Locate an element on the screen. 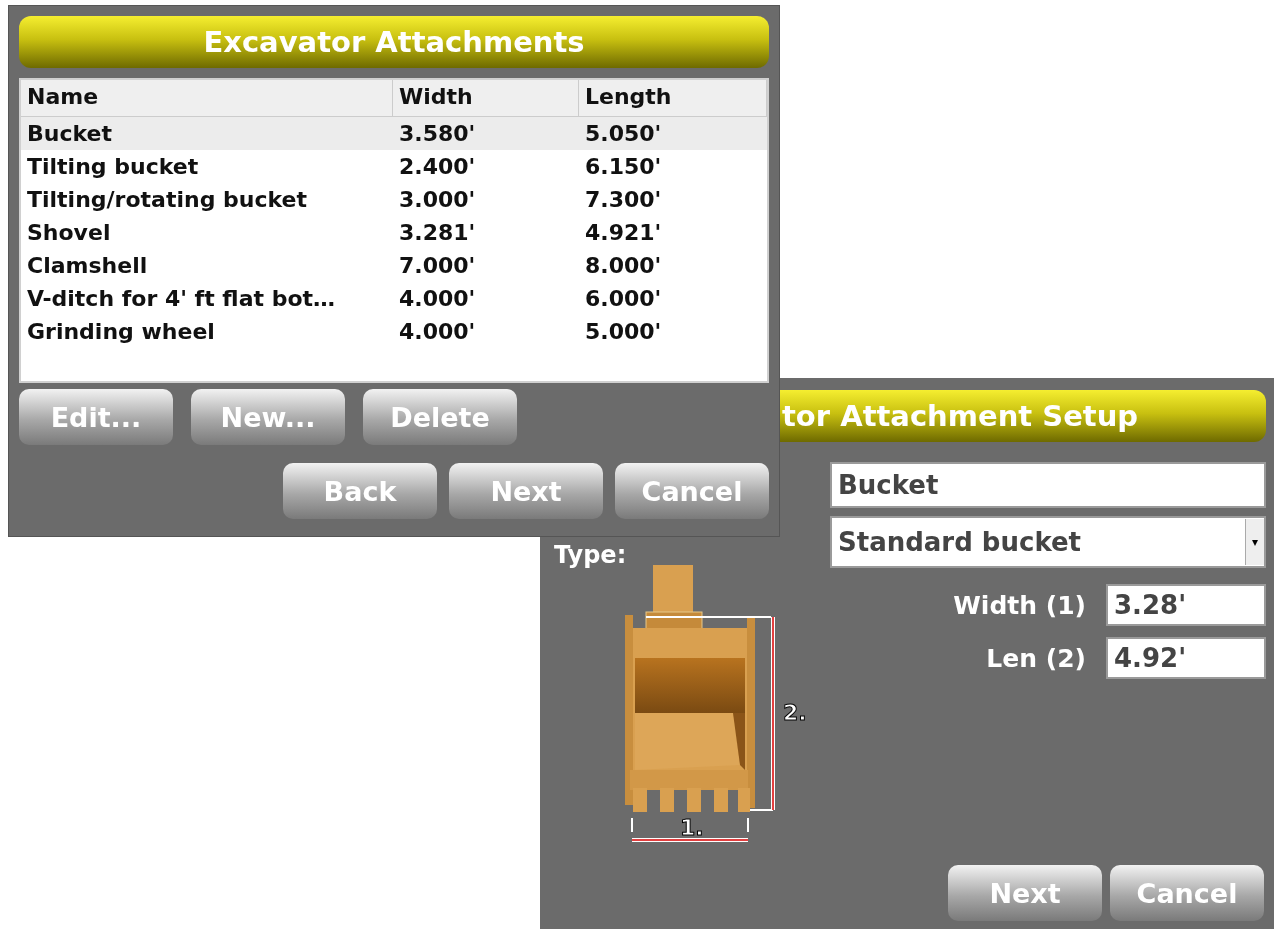  name-cell-text: Clamshell is located at coordinates (87, 265).